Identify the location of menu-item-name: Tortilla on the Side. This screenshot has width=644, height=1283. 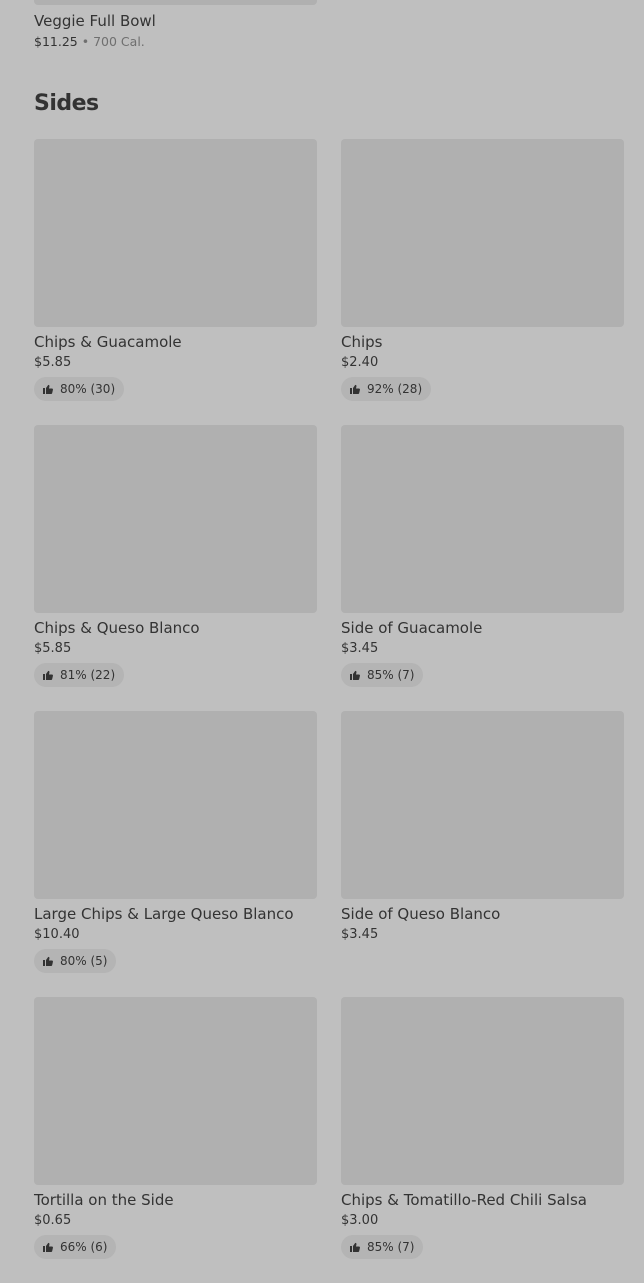
(104, 1200).